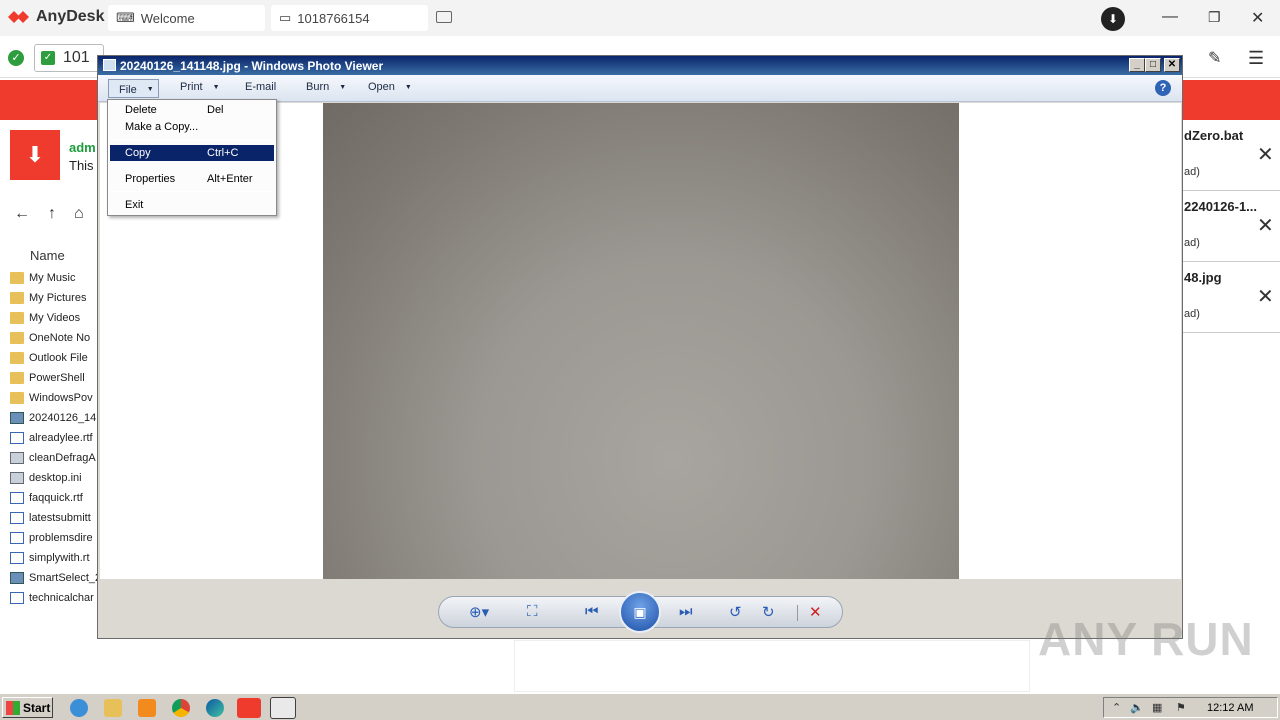 The height and width of the screenshot is (720, 1280). I want to click on pv-close-button: ✕, so click(1172, 65).